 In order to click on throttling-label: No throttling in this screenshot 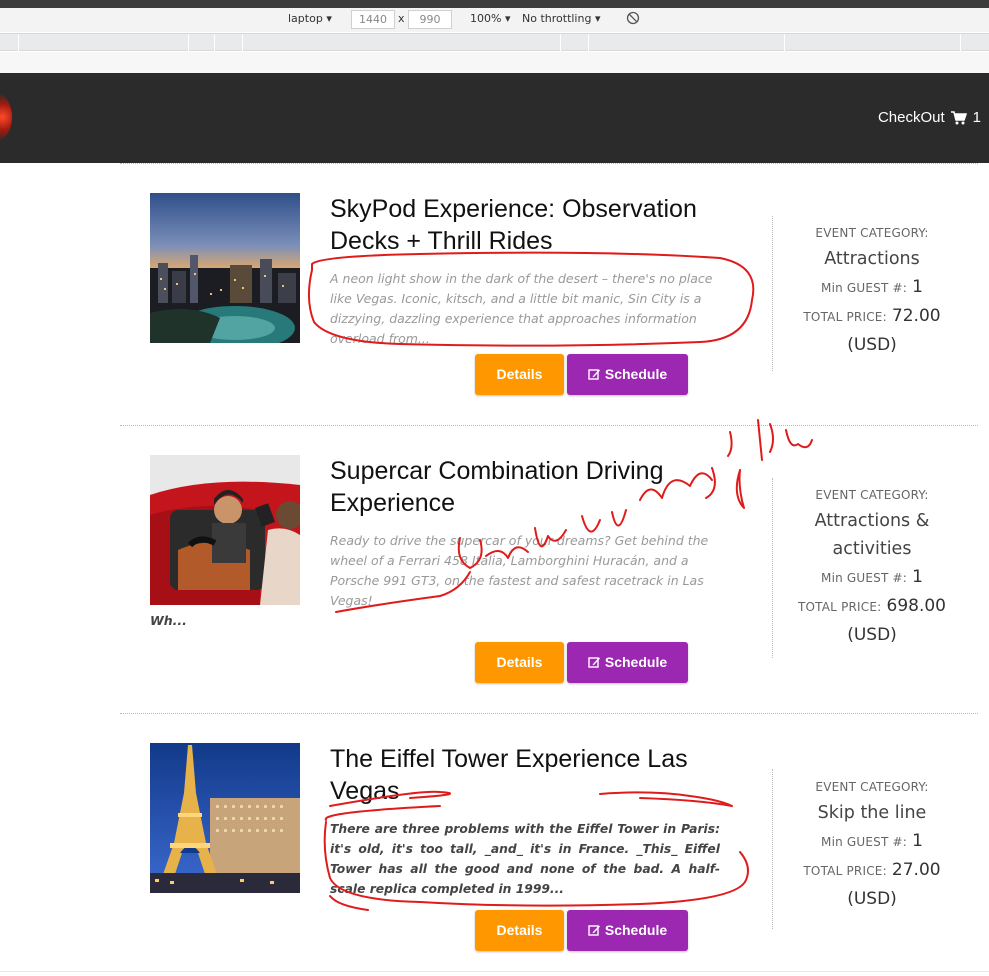, I will do `click(557, 18)`.